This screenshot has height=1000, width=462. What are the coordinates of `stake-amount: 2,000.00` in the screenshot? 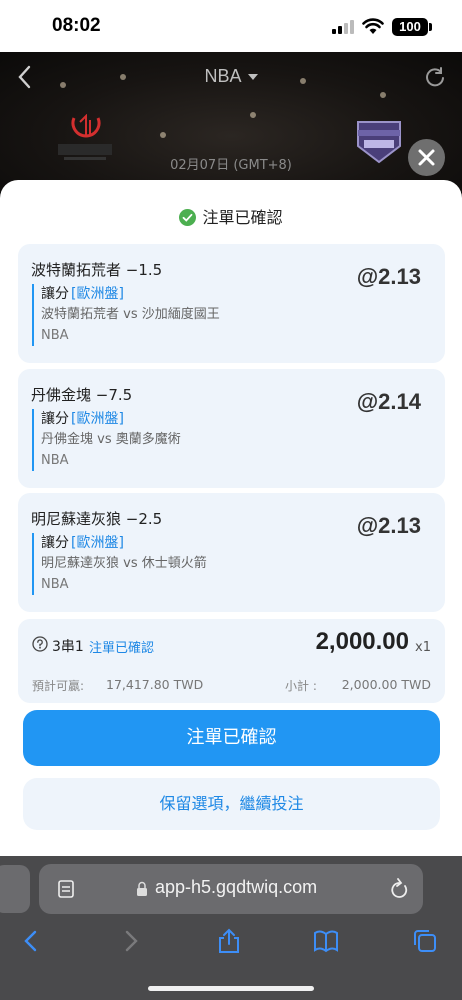 It's located at (362, 641).